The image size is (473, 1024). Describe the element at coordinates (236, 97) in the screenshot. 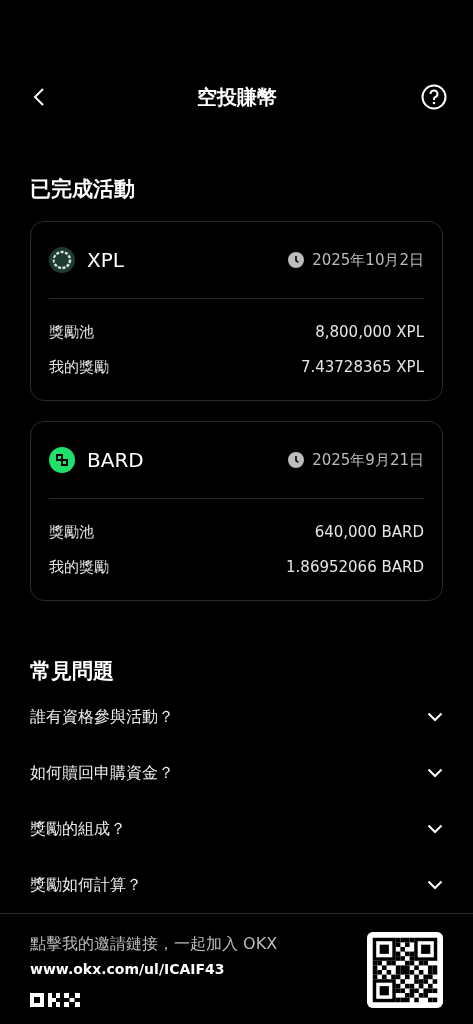

I see `page-title: 空投賺幣` at that location.